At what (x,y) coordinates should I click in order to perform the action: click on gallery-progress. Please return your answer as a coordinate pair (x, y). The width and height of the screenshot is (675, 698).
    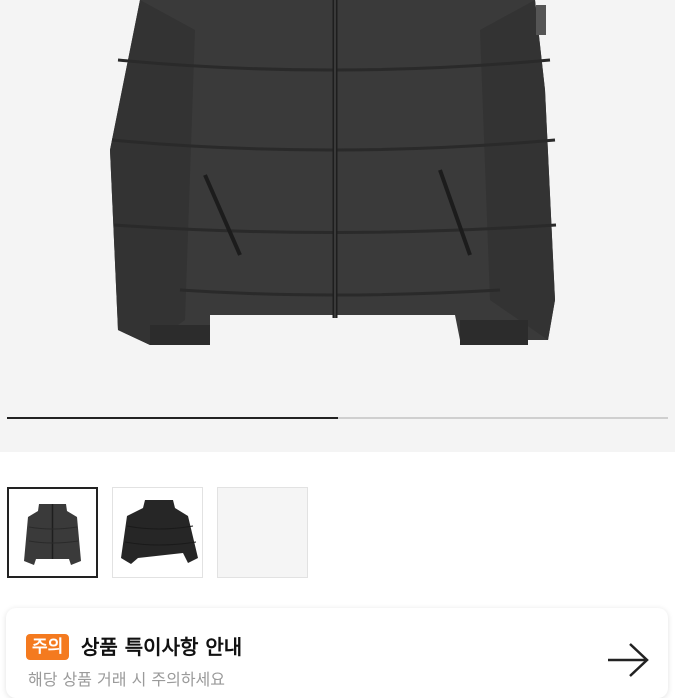
    Looking at the image, I should click on (337, 418).